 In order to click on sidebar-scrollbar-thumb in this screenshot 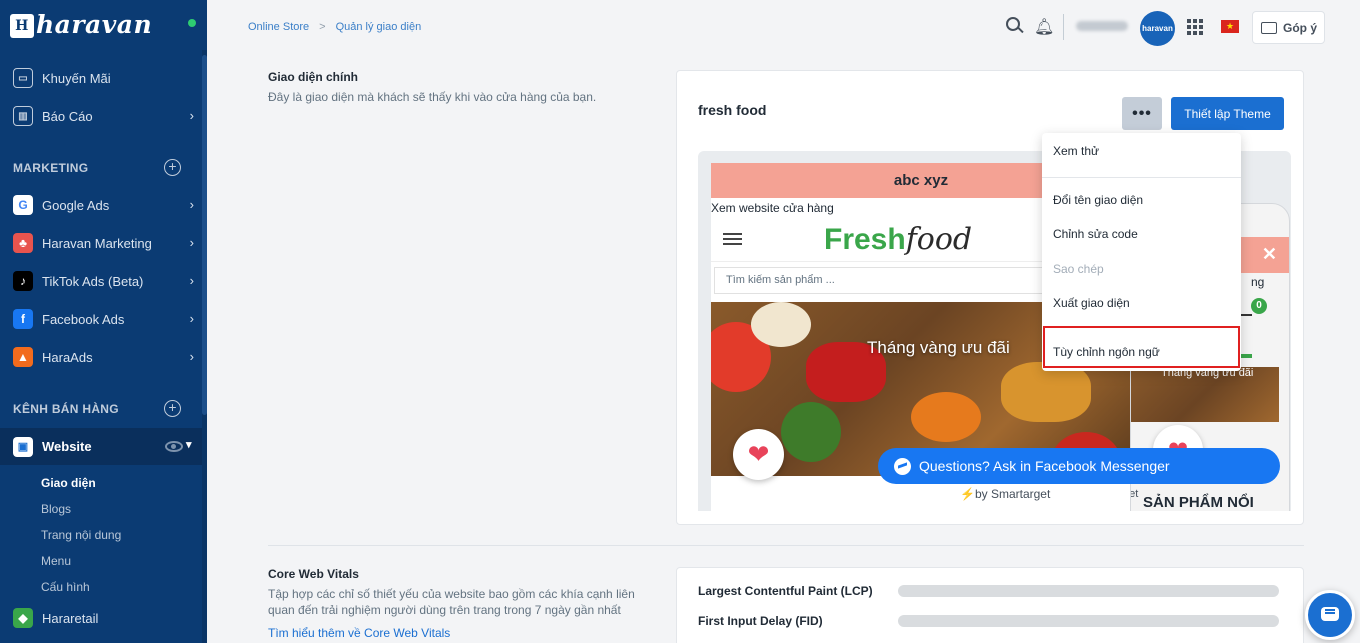, I will do `click(204, 235)`.